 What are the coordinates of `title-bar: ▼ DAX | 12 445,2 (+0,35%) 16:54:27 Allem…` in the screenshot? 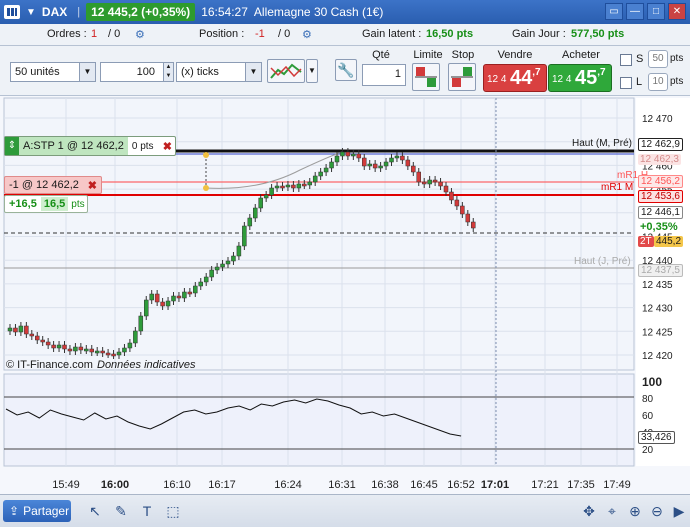 It's located at (345, 12).